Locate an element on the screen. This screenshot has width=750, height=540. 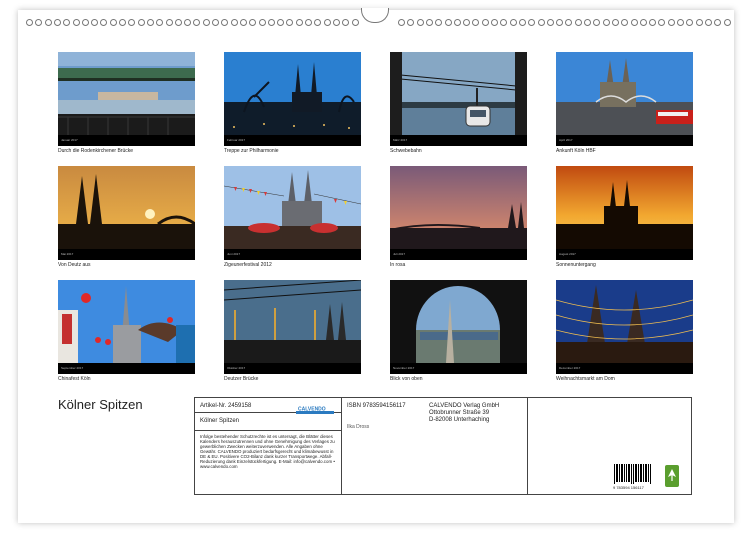
photo-cathedral-dusk is located at coordinates (292, 93).